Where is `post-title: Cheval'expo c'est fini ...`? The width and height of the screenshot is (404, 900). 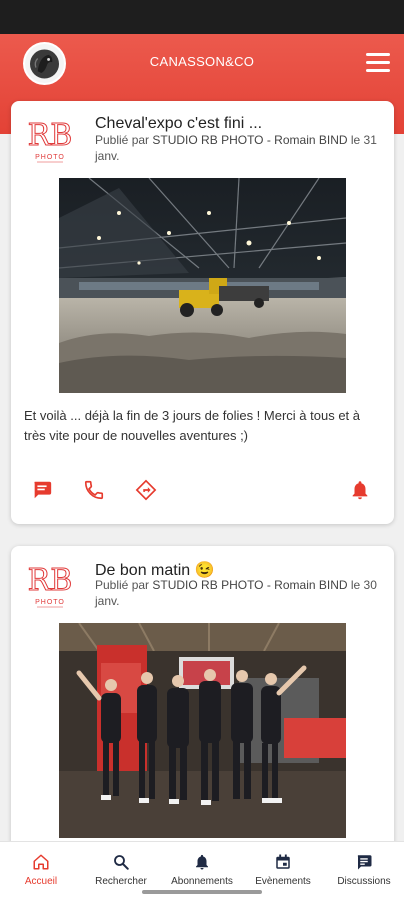 post-title: Cheval'expo c'est fini ... is located at coordinates (178, 124).